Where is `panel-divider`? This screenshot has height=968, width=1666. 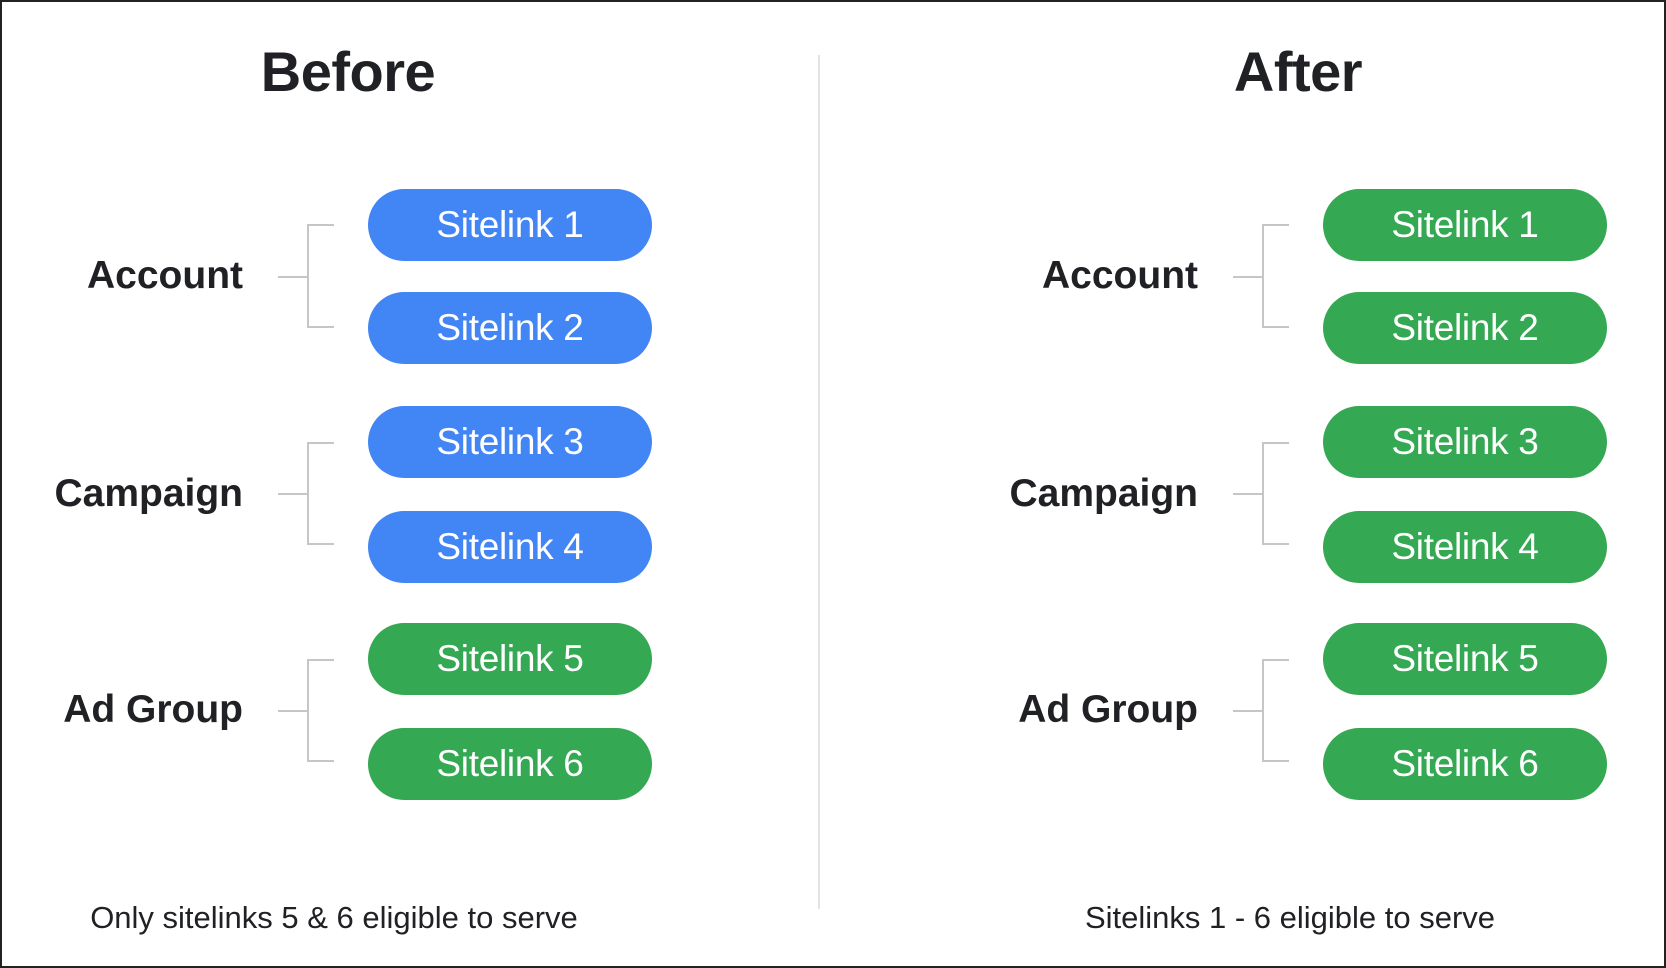 panel-divider is located at coordinates (819, 482).